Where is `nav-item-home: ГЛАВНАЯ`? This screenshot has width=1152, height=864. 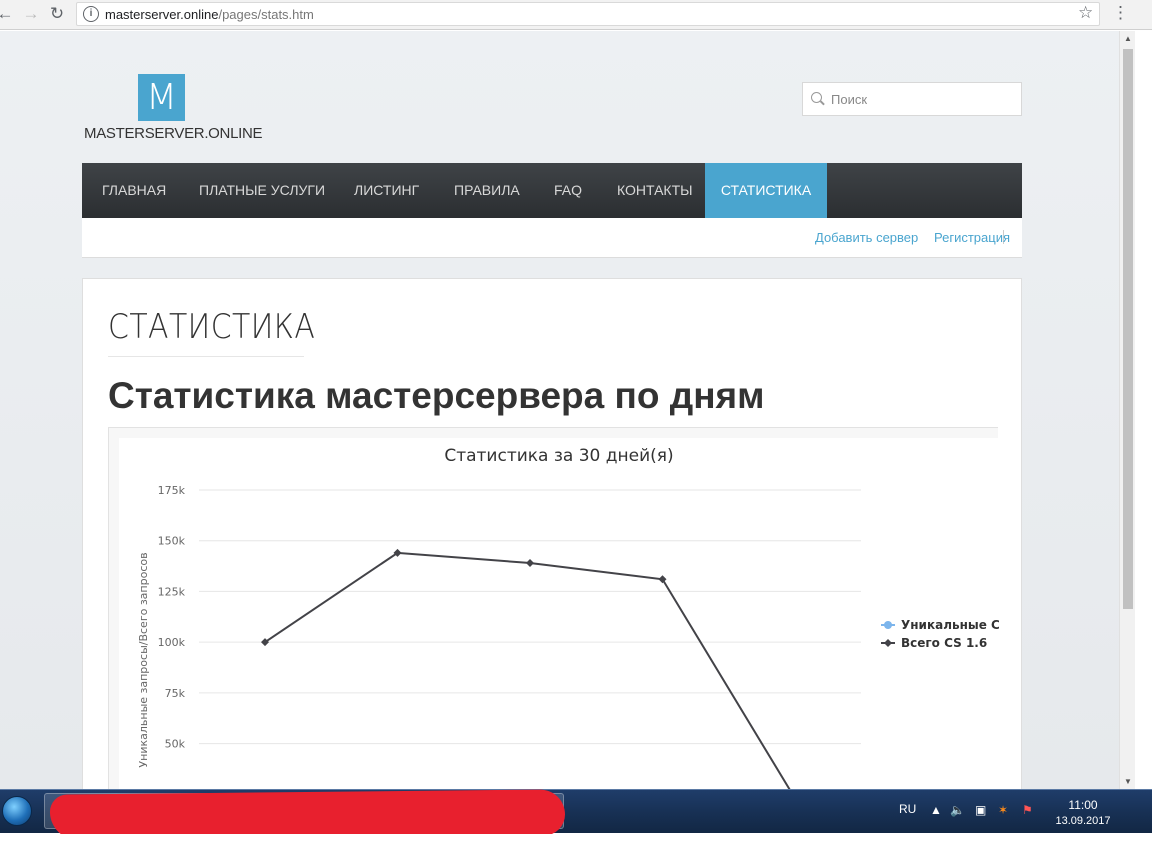 nav-item-home: ГЛАВНАЯ is located at coordinates (134, 190).